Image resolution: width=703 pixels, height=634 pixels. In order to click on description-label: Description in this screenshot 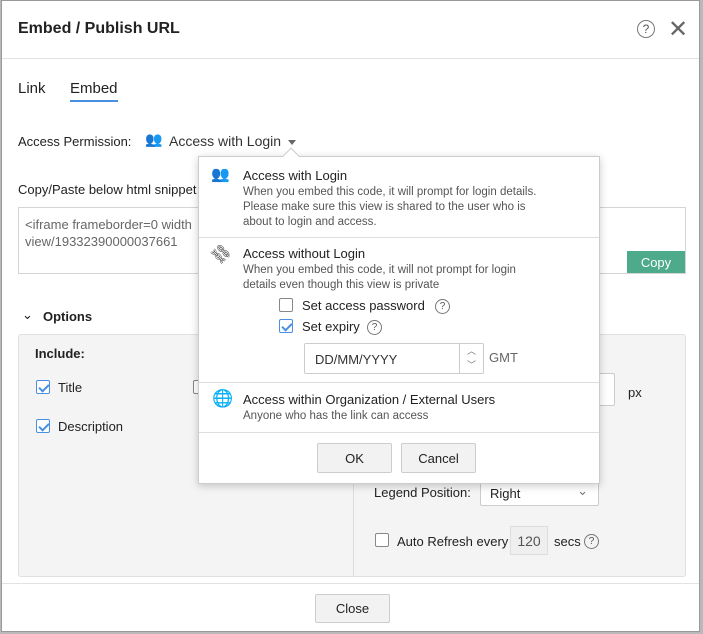, I will do `click(91, 426)`.